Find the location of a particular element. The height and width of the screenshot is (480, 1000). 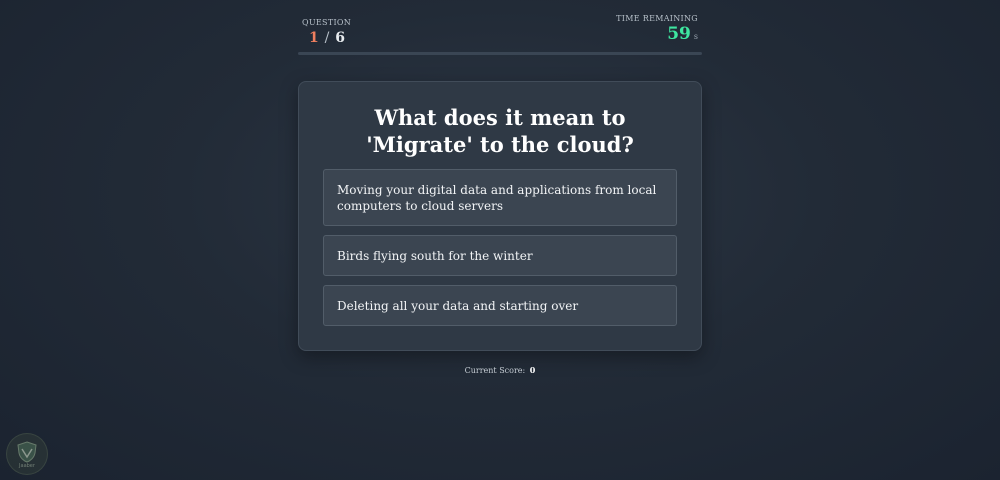

current-score: Current Score: 0 is located at coordinates (500, 370).